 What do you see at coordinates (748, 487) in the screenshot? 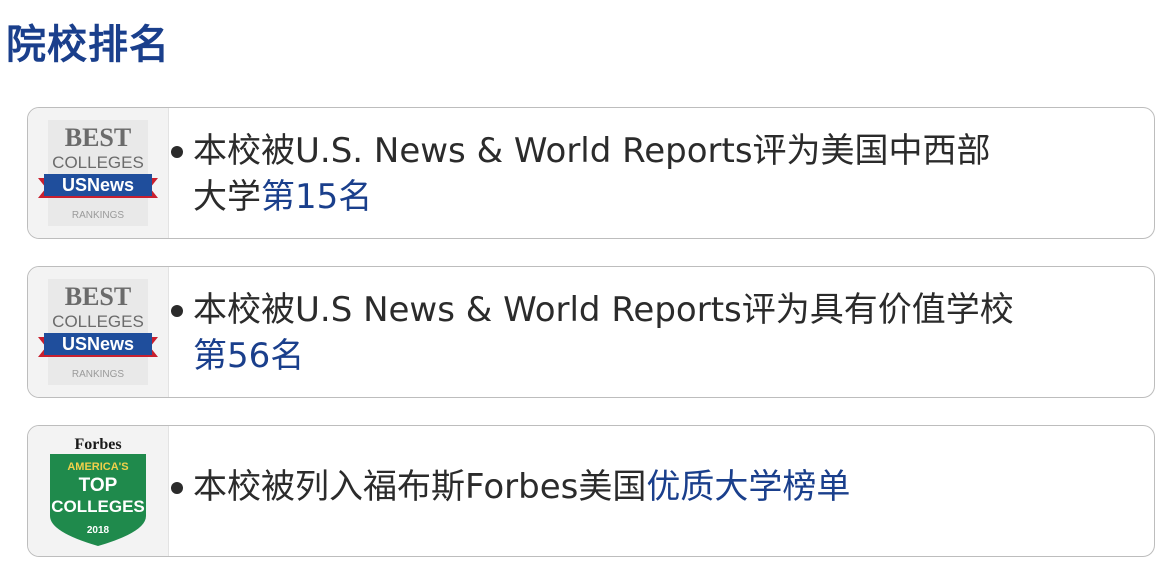
I see `ranking-highlight: 优质大学榜单` at bounding box center [748, 487].